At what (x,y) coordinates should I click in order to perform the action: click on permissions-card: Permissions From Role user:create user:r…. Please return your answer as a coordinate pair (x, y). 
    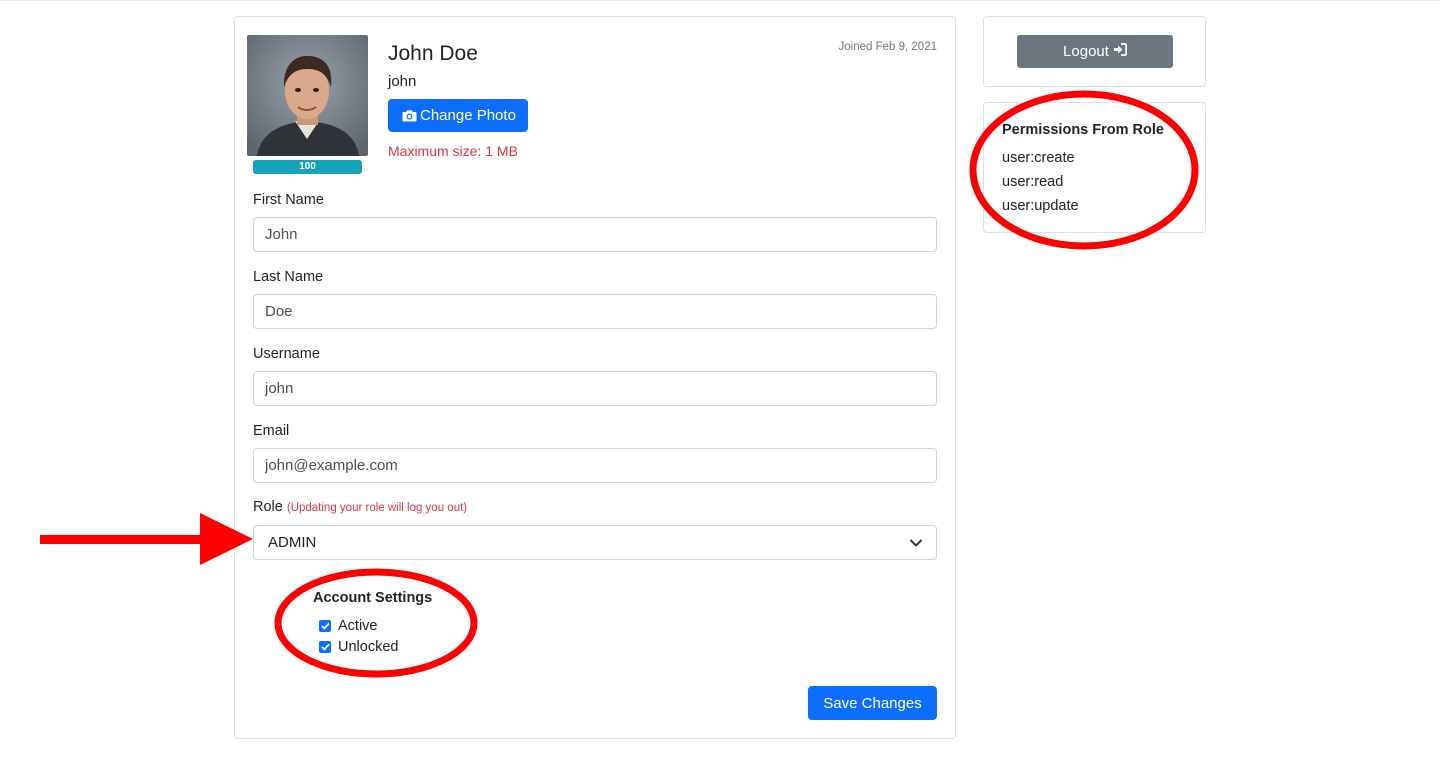
    Looking at the image, I should click on (1094, 167).